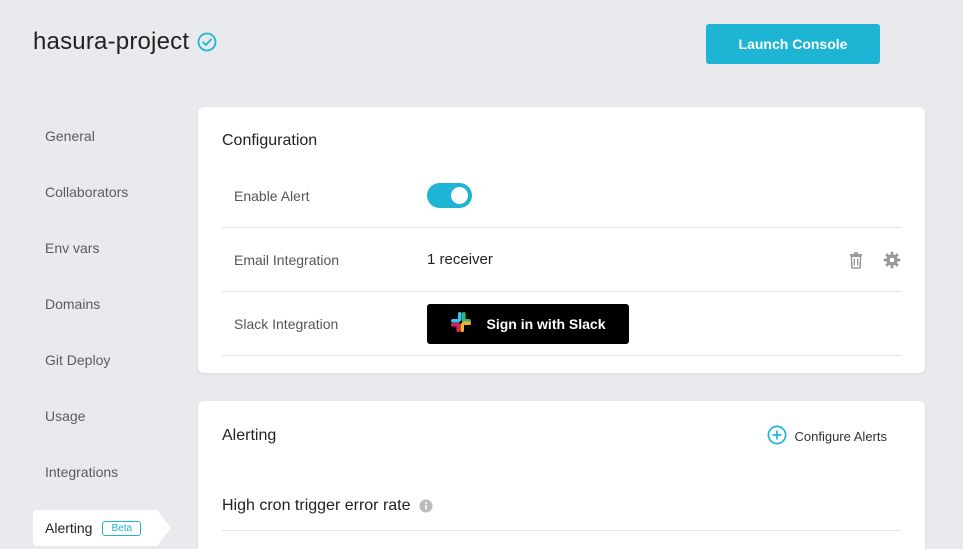  What do you see at coordinates (65, 416) in the screenshot?
I see `sidebar-item-label: Usage` at bounding box center [65, 416].